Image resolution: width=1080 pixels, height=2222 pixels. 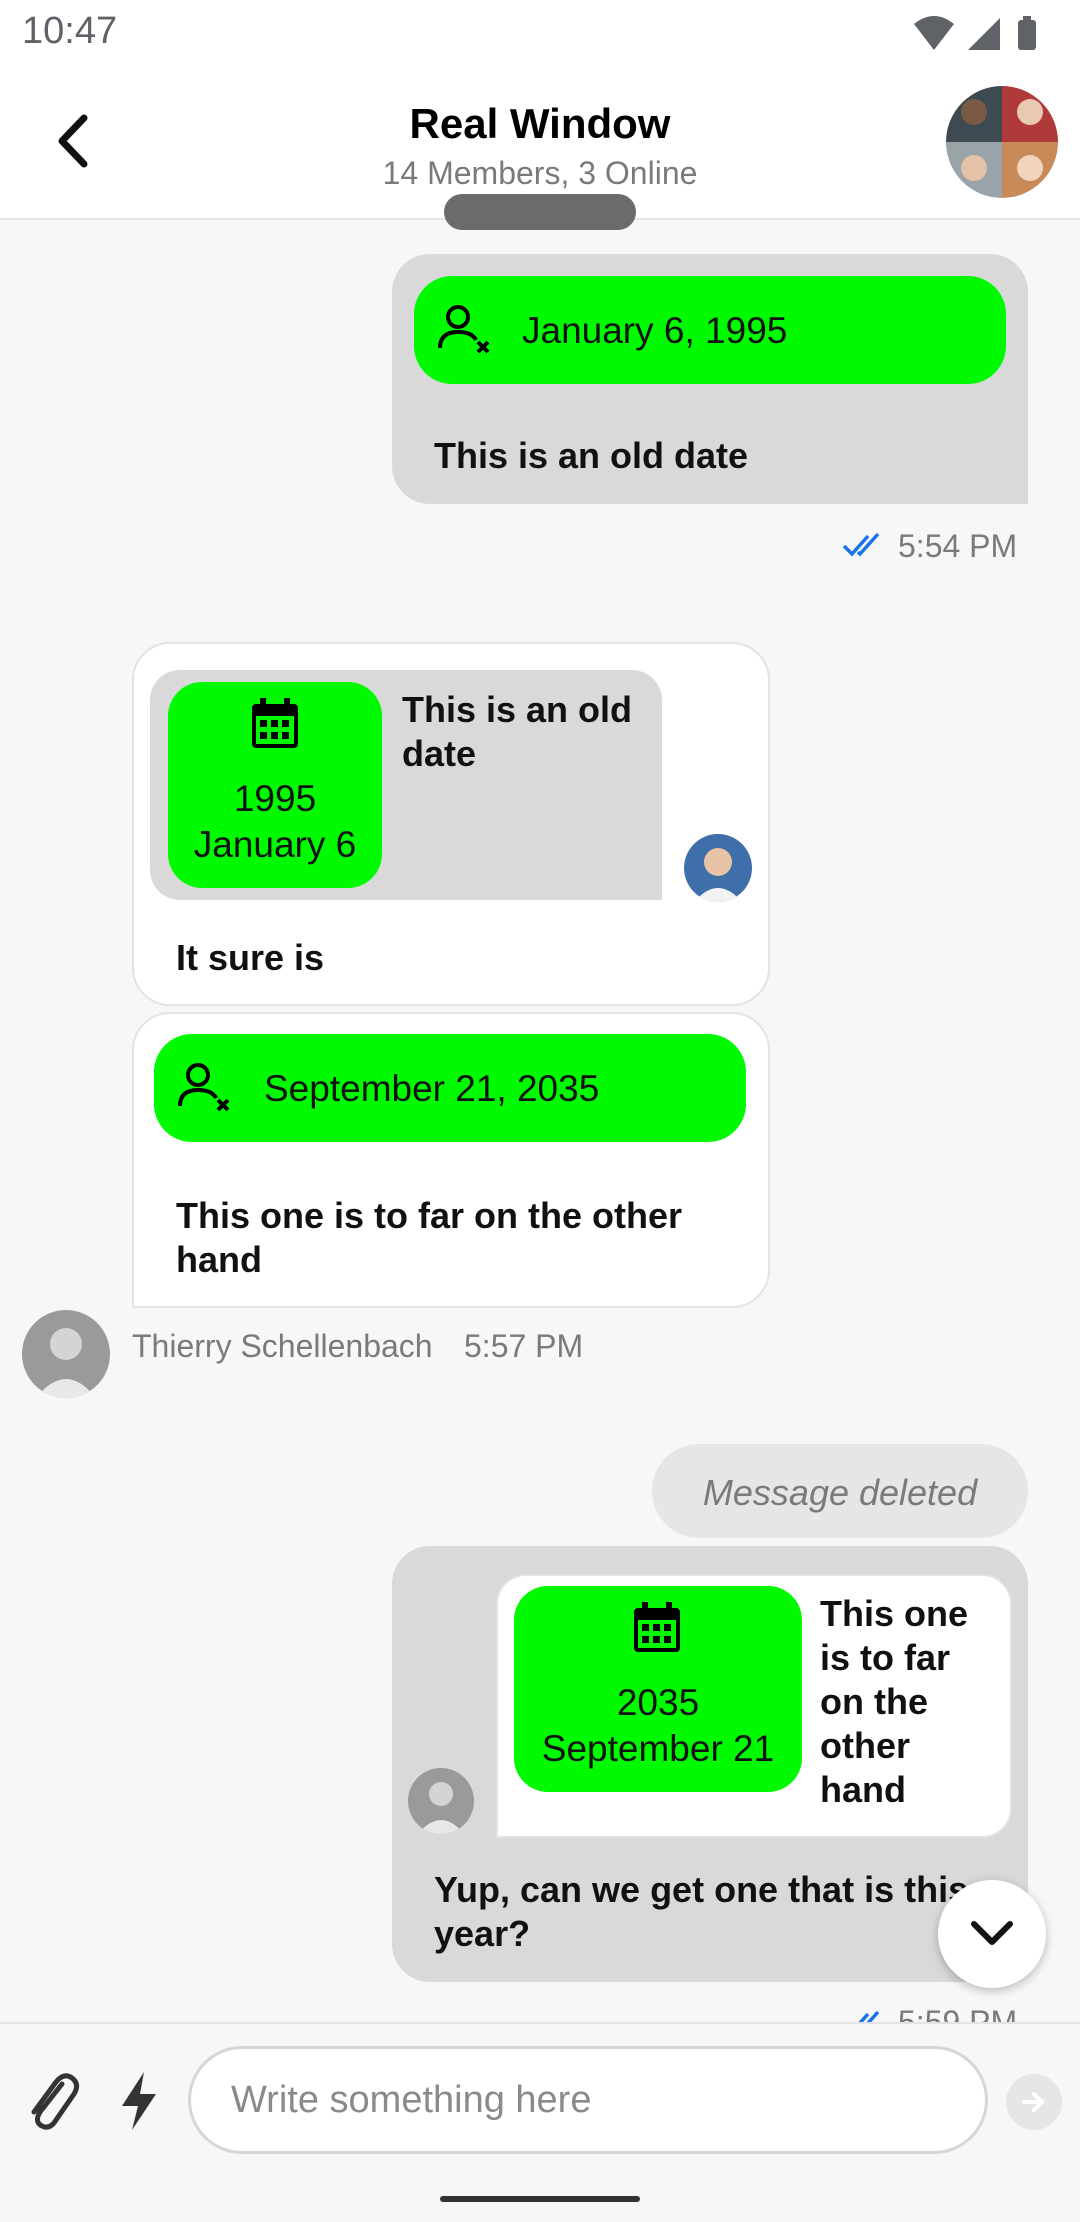 I want to click on quoted-text: This is an old date, so click(x=517, y=731).